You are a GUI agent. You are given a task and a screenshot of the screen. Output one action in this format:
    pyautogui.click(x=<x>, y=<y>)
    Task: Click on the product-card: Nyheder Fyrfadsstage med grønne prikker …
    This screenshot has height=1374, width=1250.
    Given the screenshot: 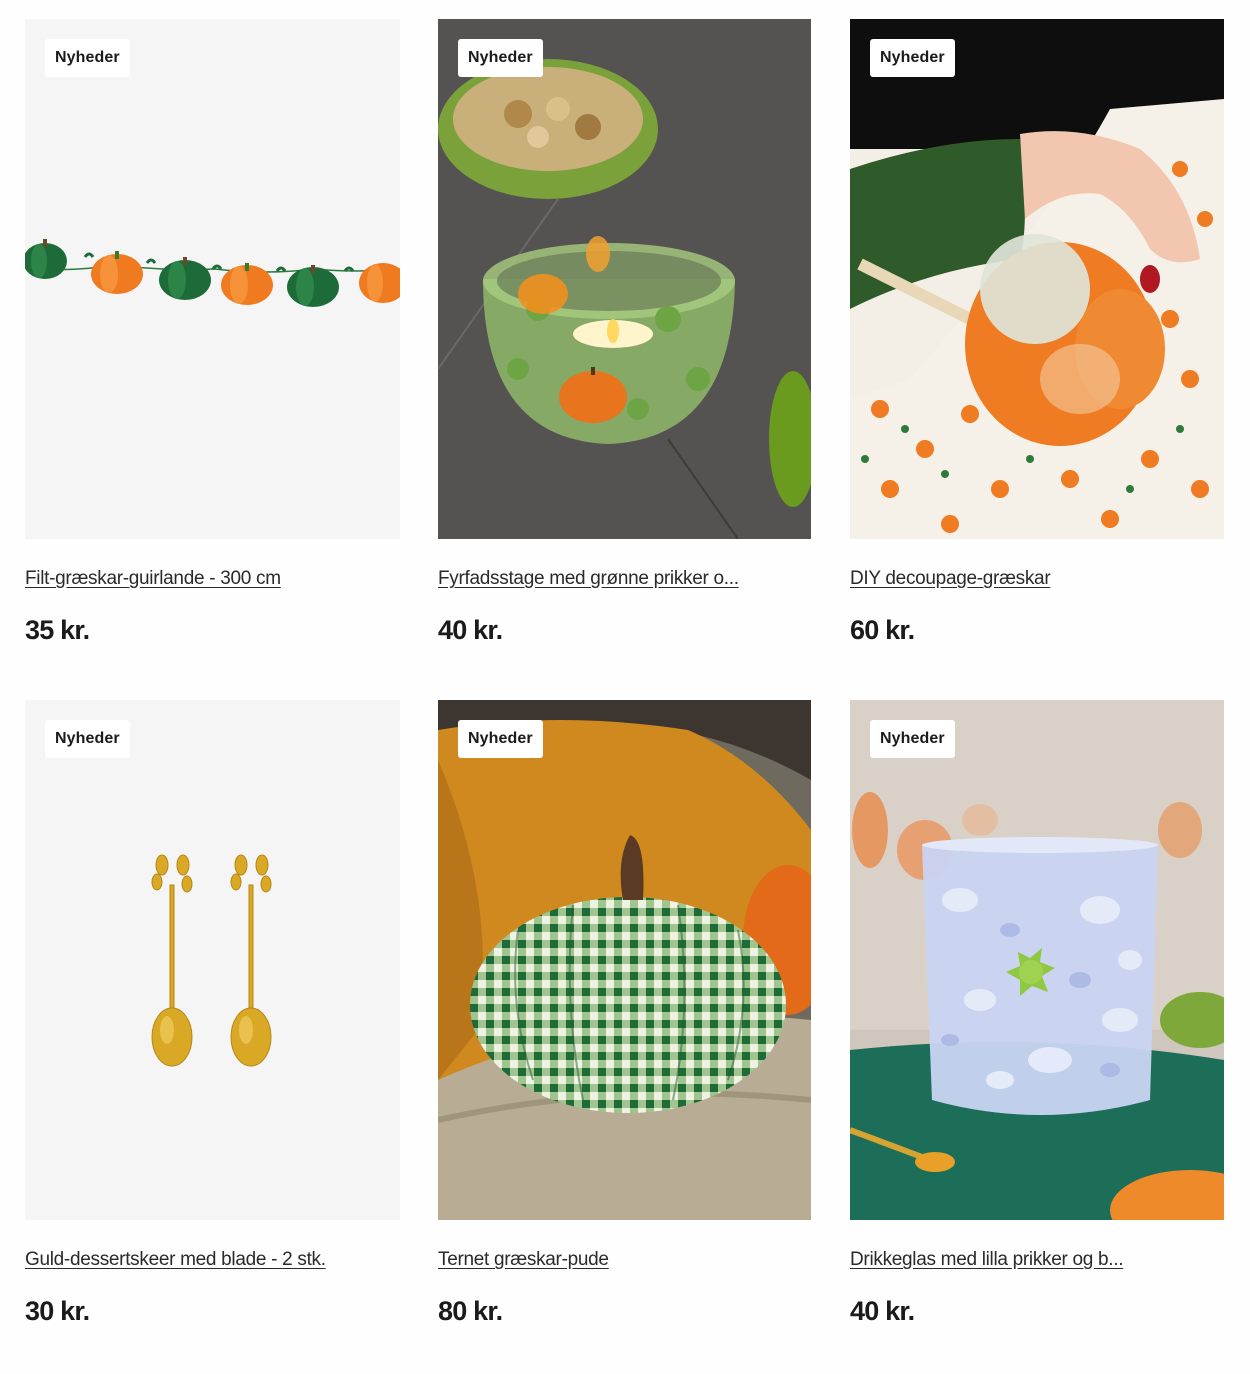 What is the action you would take?
    pyautogui.click(x=624, y=332)
    